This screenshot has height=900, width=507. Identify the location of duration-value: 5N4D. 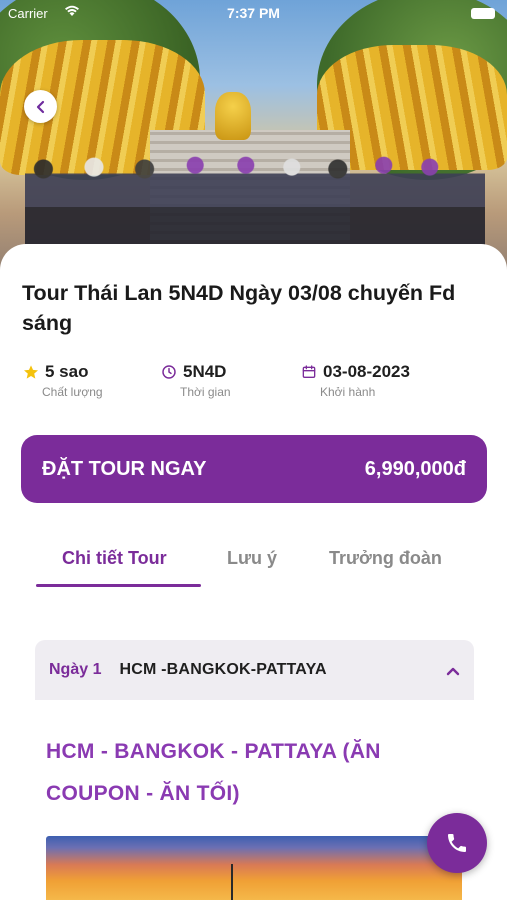
(205, 371).